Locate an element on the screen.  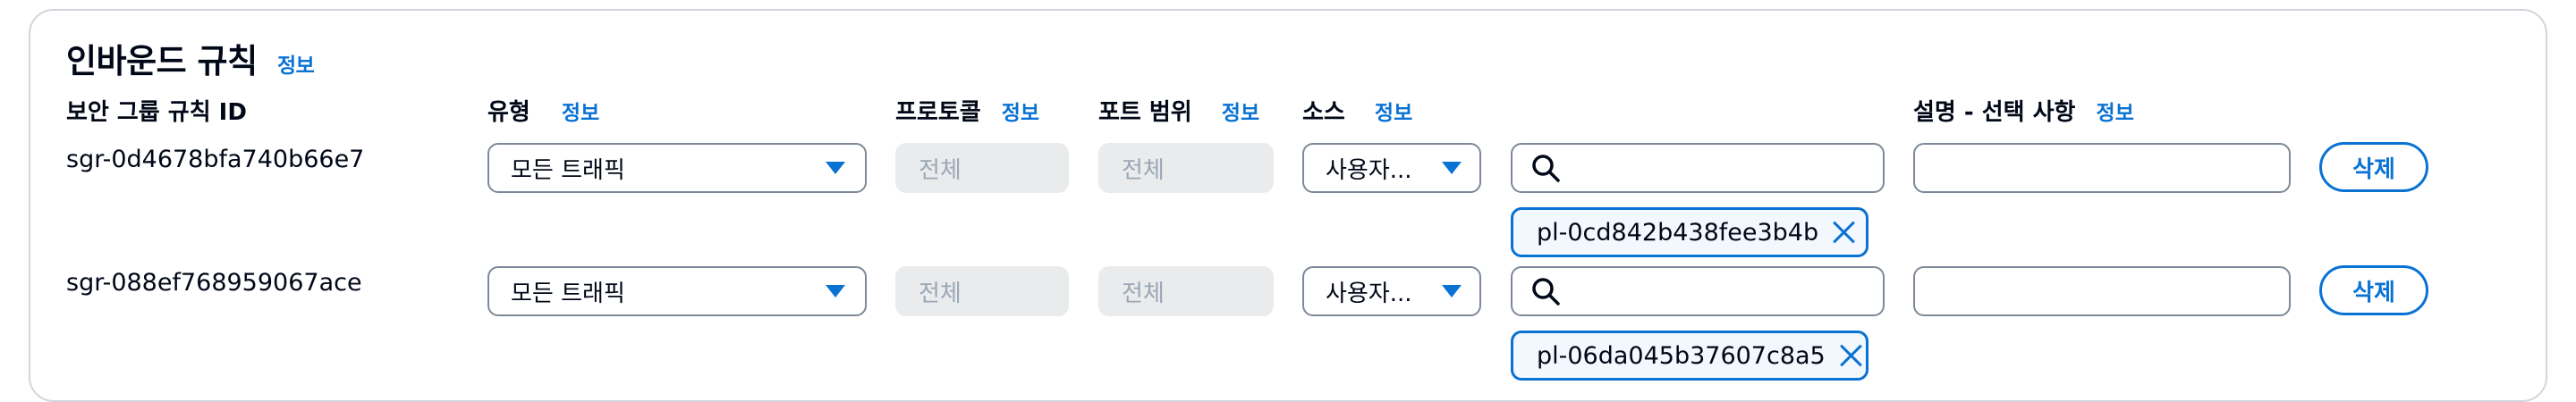
source-info-link: 정보 is located at coordinates (1393, 113).